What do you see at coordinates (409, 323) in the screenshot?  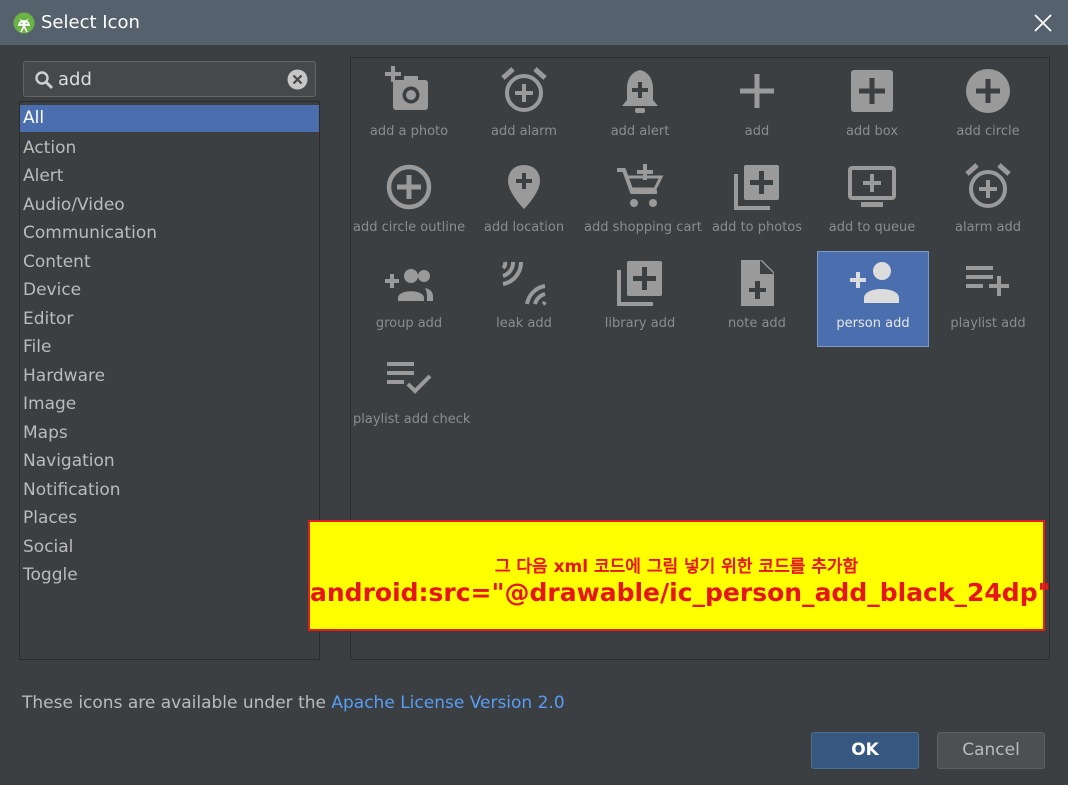 I see `icon-label: group add` at bounding box center [409, 323].